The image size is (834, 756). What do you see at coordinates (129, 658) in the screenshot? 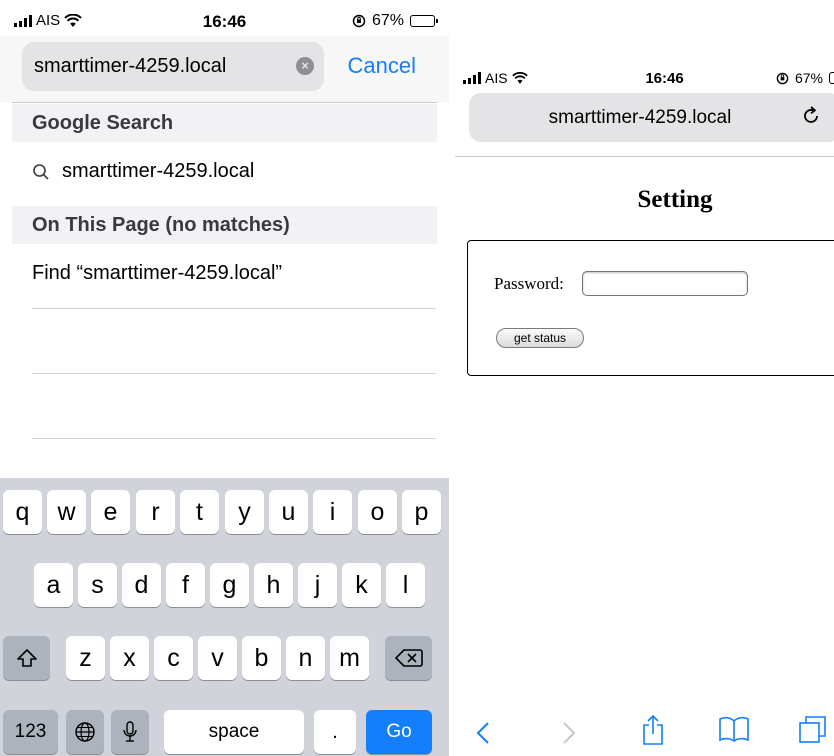
I see `key-x: x` at bounding box center [129, 658].